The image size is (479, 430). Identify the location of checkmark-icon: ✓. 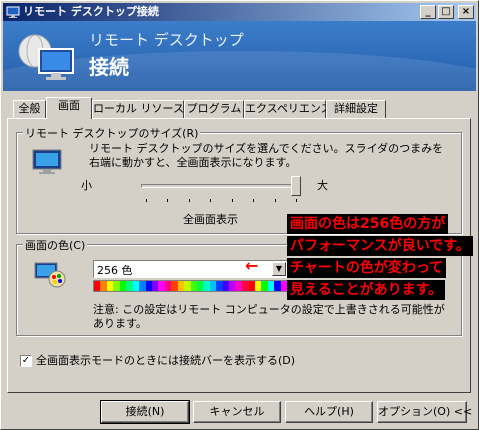
(26, 360).